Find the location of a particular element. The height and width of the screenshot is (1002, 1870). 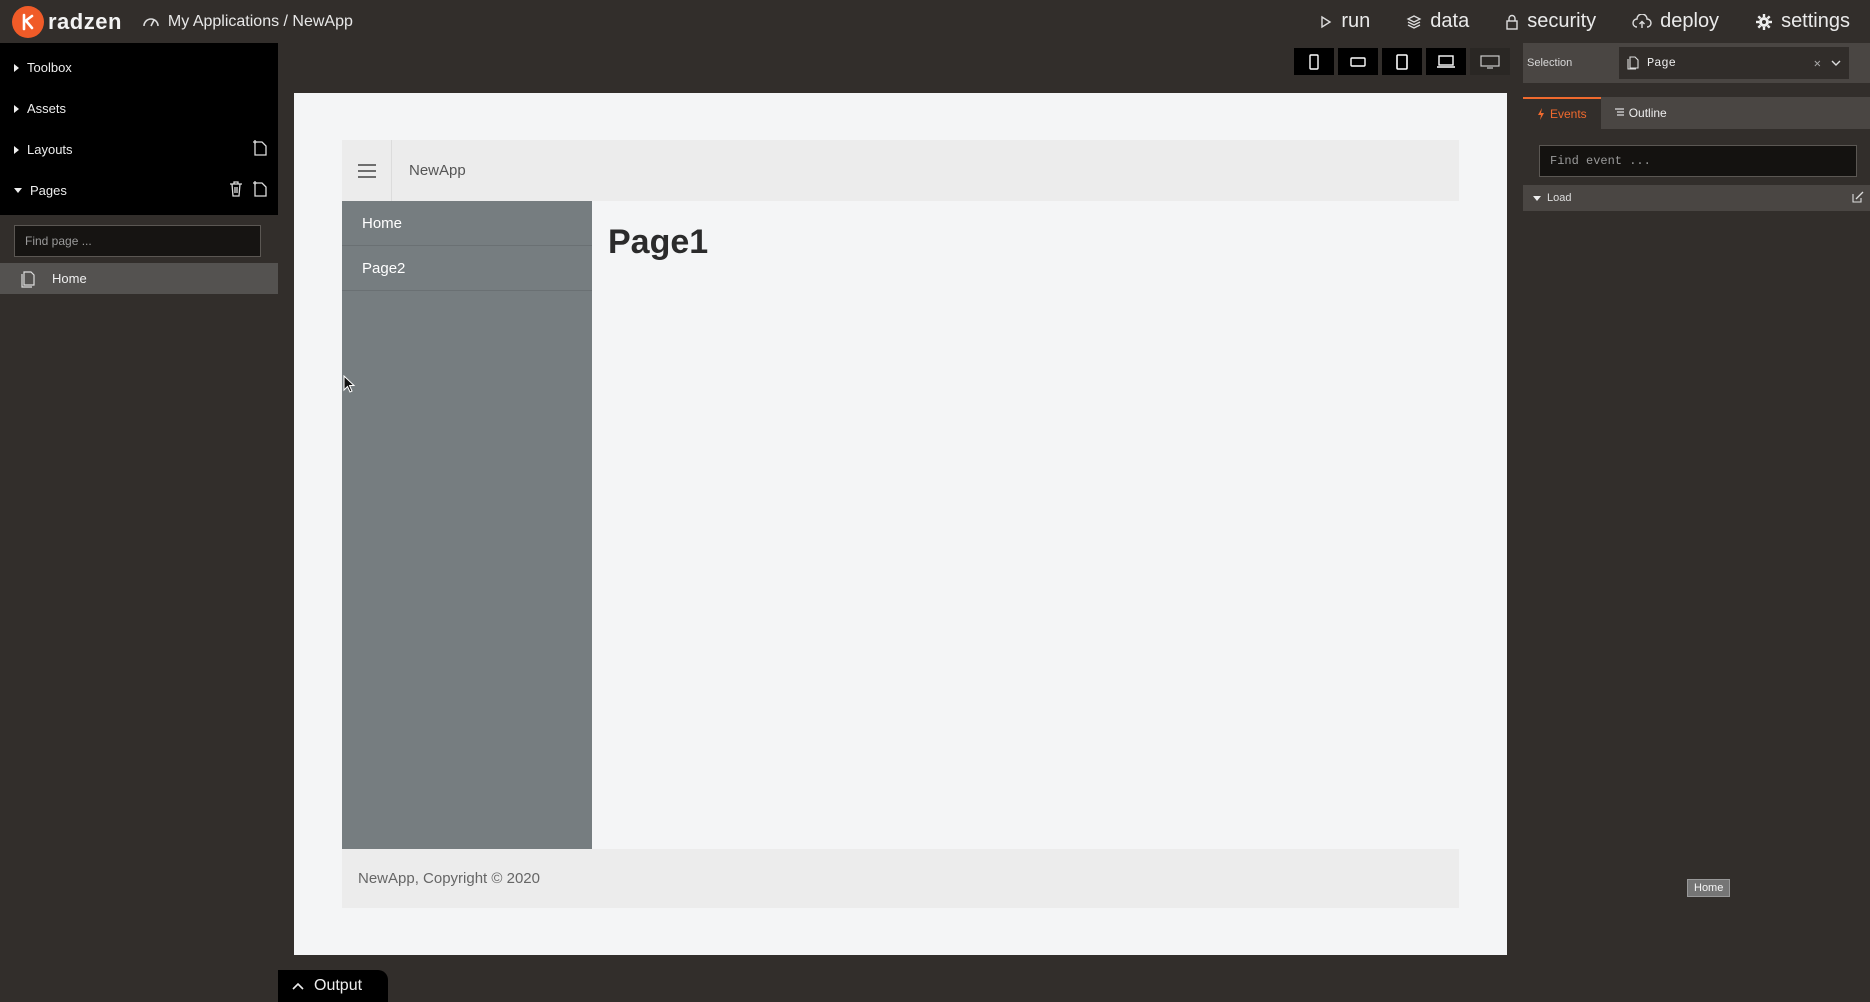

sidebar-item-label: Layouts is located at coordinates (50, 149).